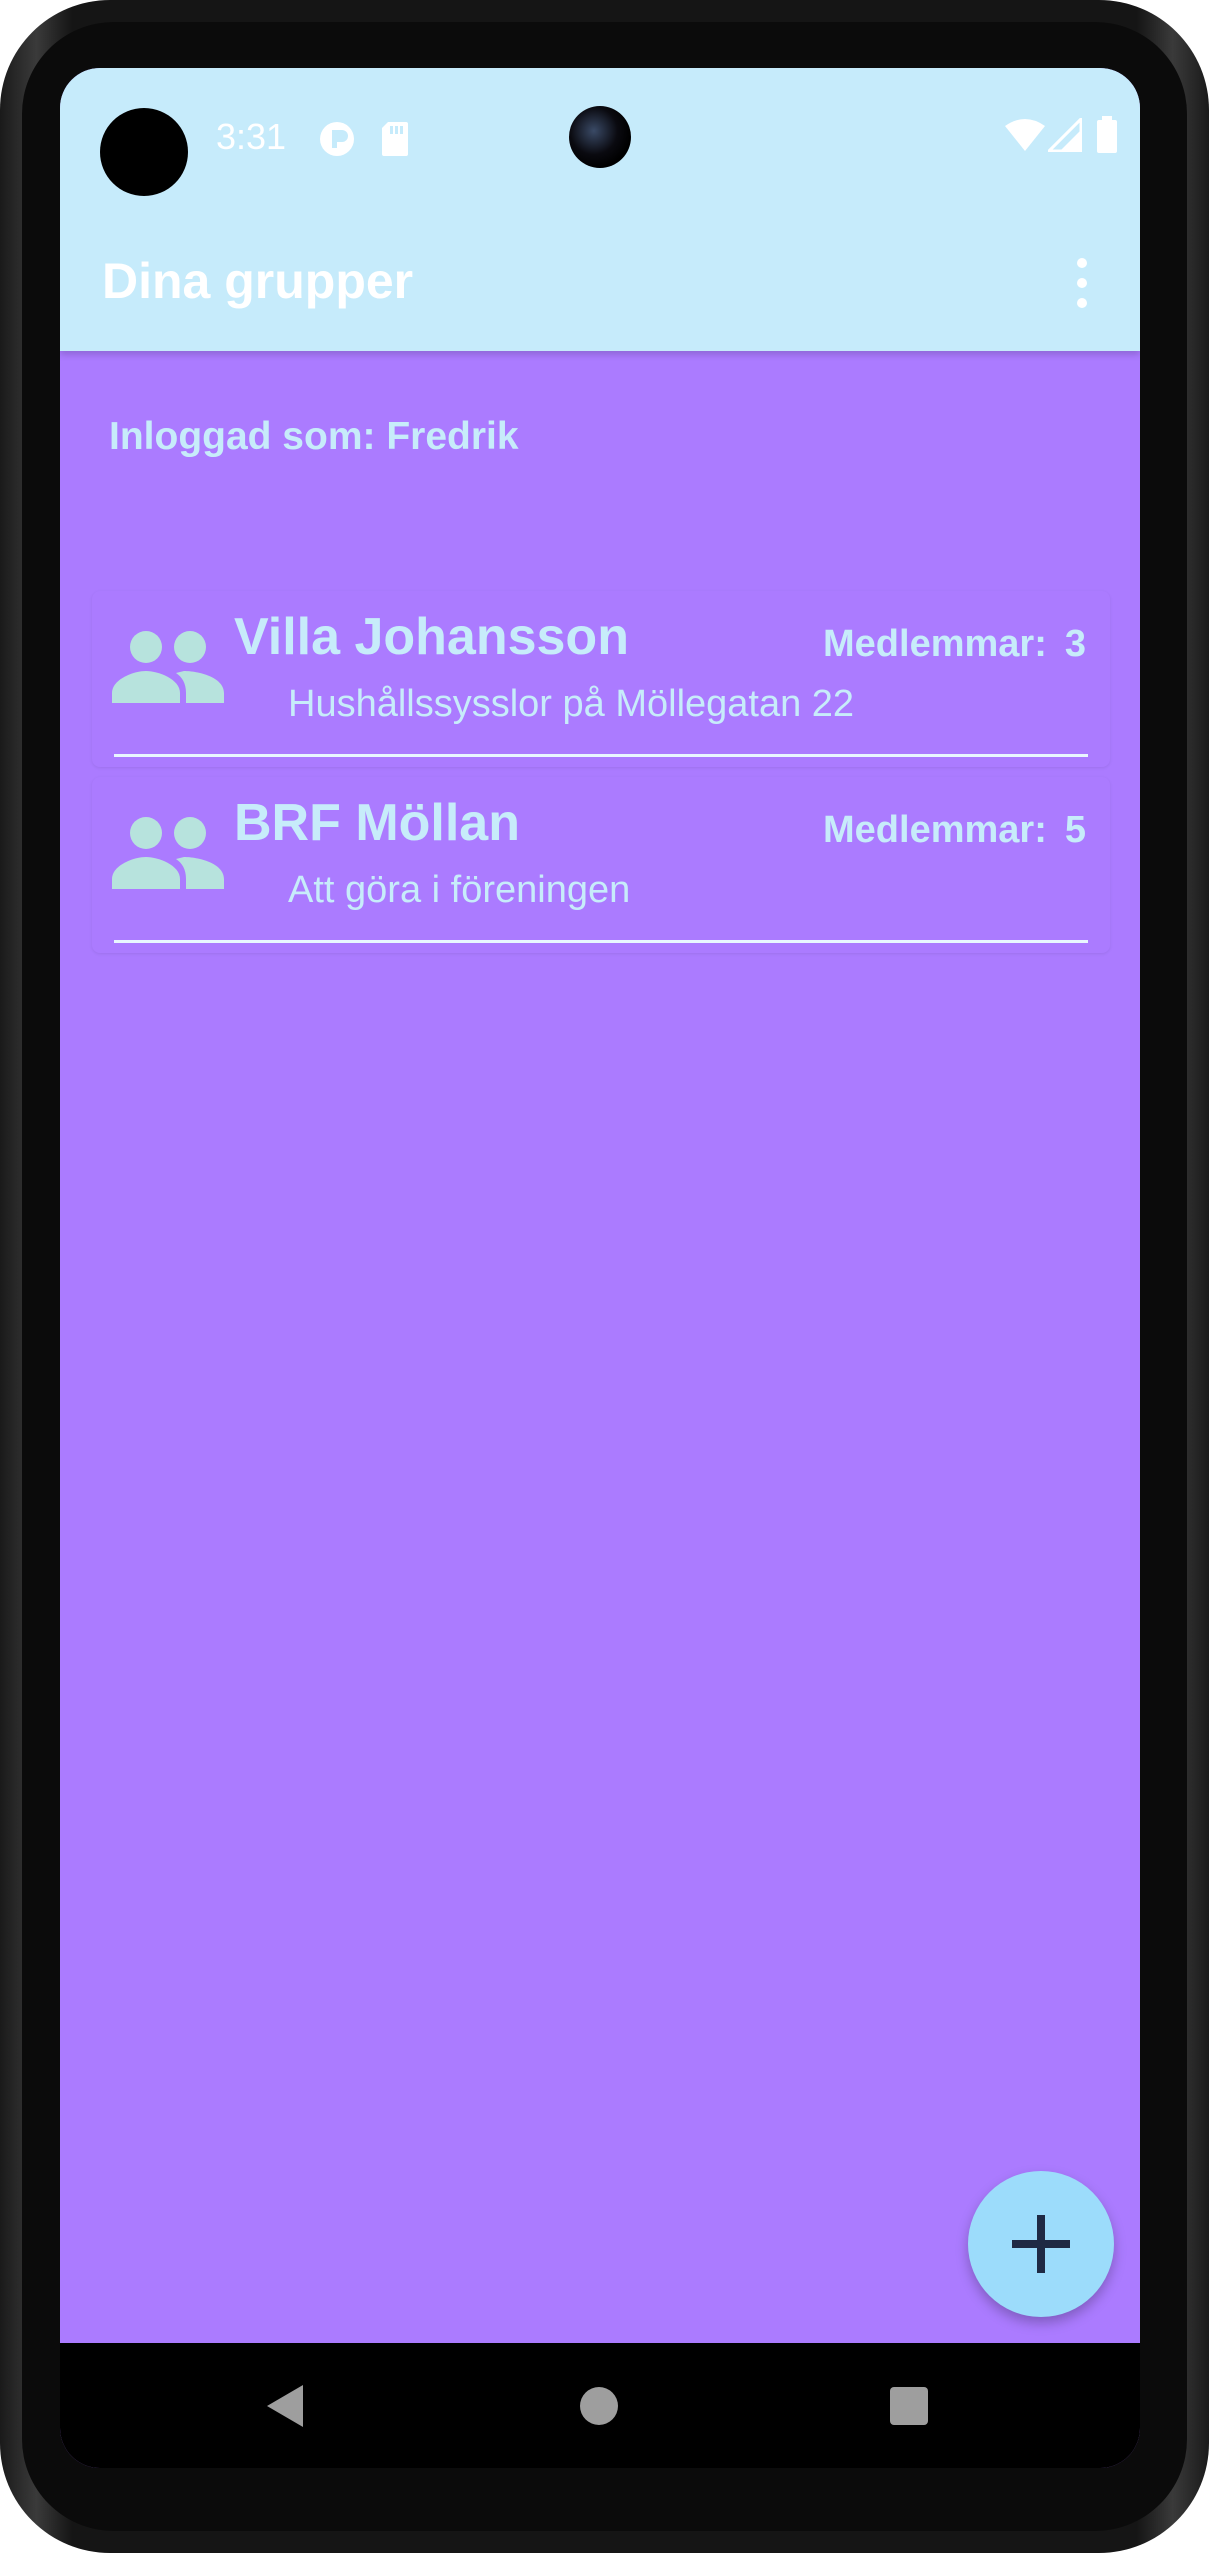  What do you see at coordinates (337, 139) in the screenshot?
I see `notification-app-icon` at bounding box center [337, 139].